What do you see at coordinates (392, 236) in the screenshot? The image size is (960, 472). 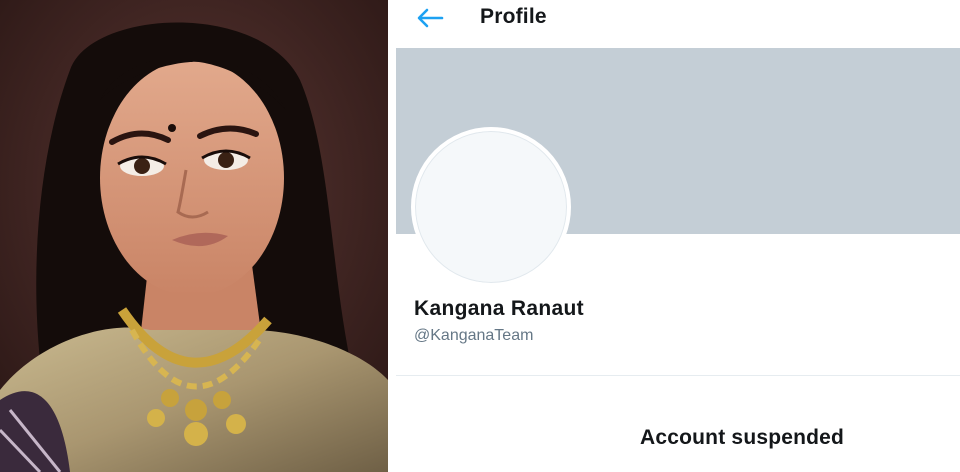 I see `panel-gap` at bounding box center [392, 236].